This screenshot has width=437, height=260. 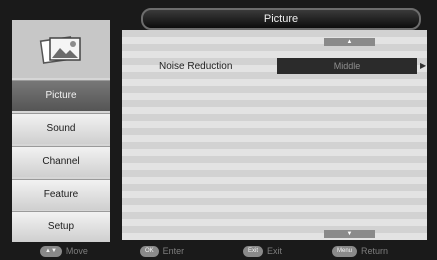 I want to click on scroll-down-icon: ▼, so click(x=349, y=234).